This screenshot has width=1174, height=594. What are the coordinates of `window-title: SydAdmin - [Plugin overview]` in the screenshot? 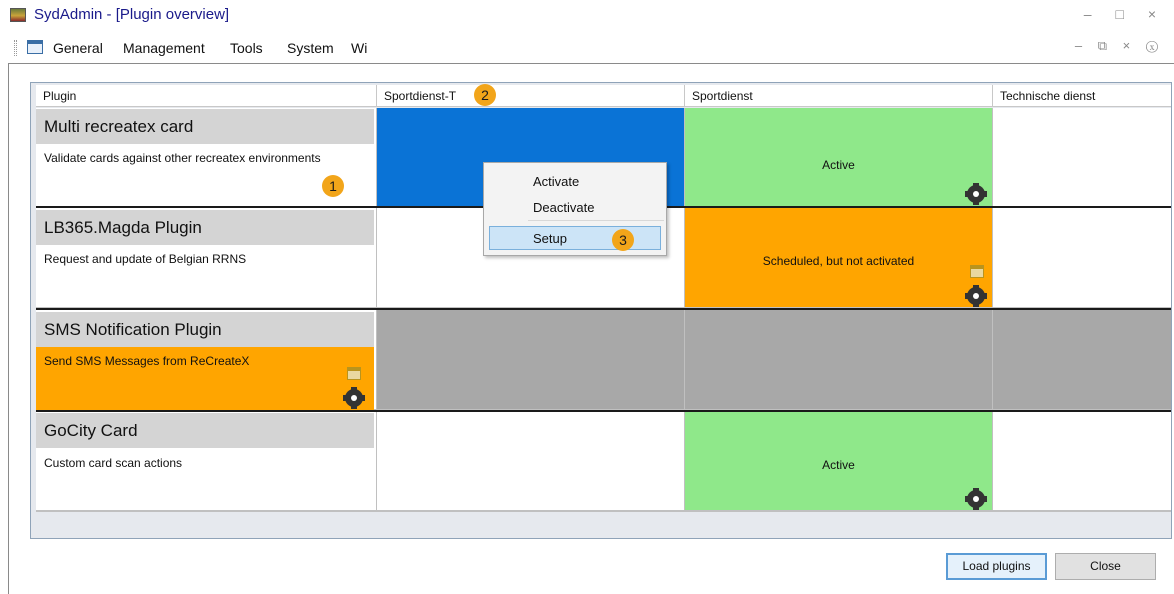 It's located at (132, 14).